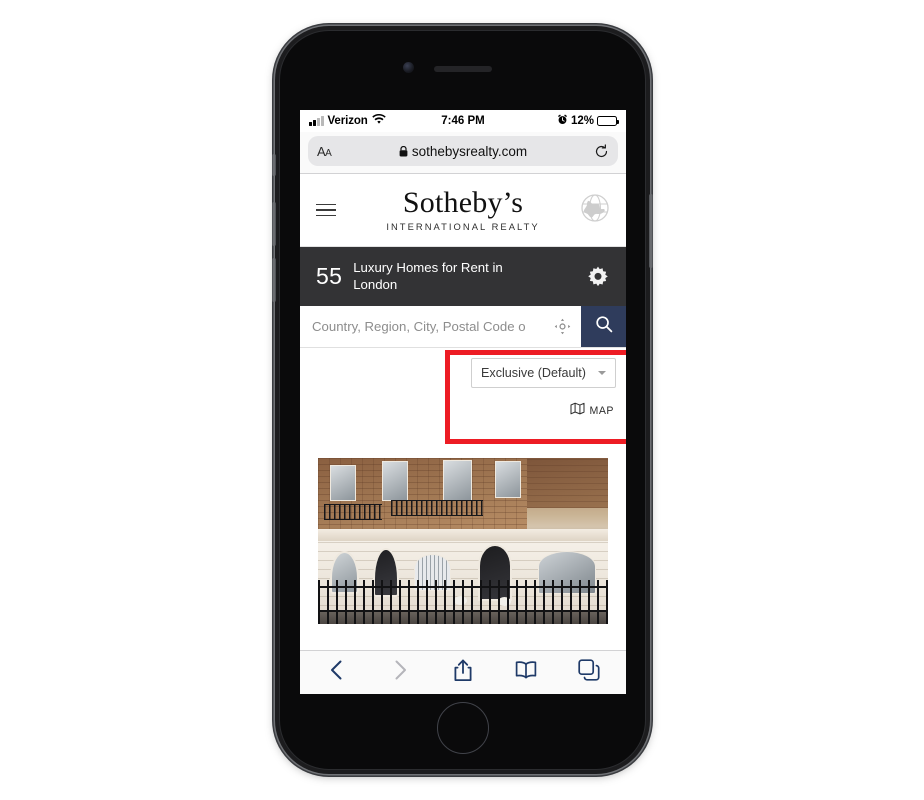 The width and height of the screenshot is (924, 800). I want to click on wifi-icon, so click(379, 120).